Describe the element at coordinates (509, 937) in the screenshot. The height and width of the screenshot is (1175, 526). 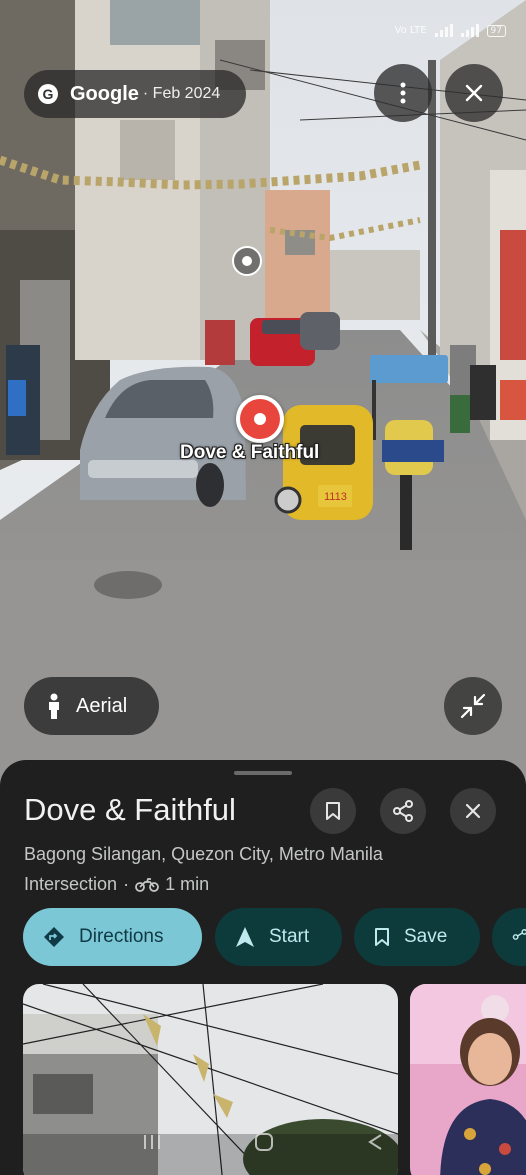
I see `share-chip-button` at that location.